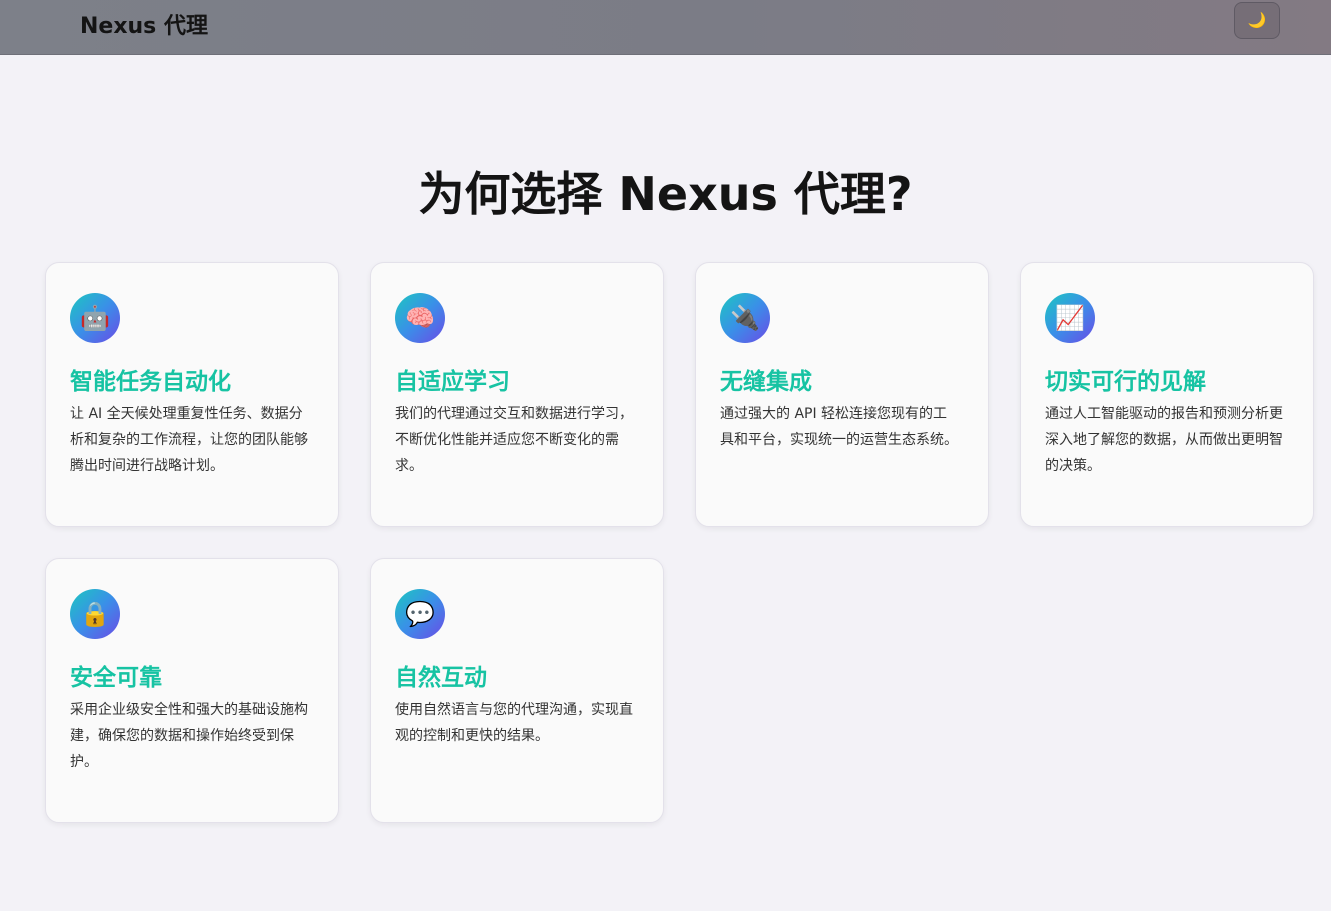 The width and height of the screenshot is (1331, 911). Describe the element at coordinates (665, 194) in the screenshot. I see `section-title: 为何选择 Nexus 代理?` at that location.